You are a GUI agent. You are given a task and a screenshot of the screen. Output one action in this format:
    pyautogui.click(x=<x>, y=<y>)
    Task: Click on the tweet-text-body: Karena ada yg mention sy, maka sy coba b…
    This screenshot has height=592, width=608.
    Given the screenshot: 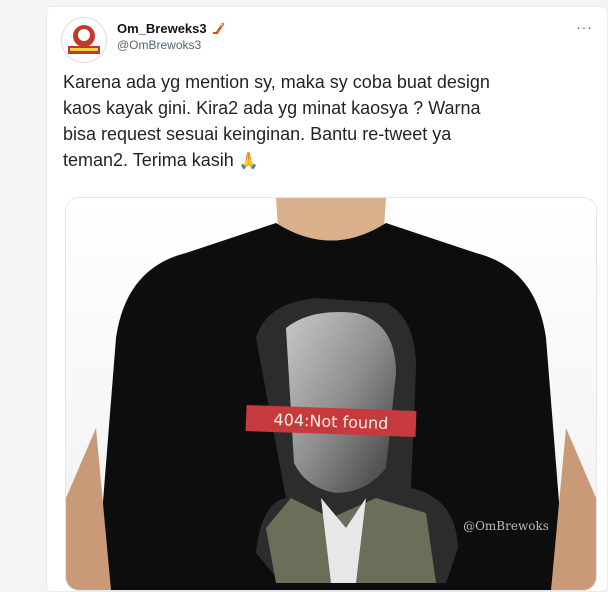 What is the action you would take?
    pyautogui.click(x=276, y=121)
    